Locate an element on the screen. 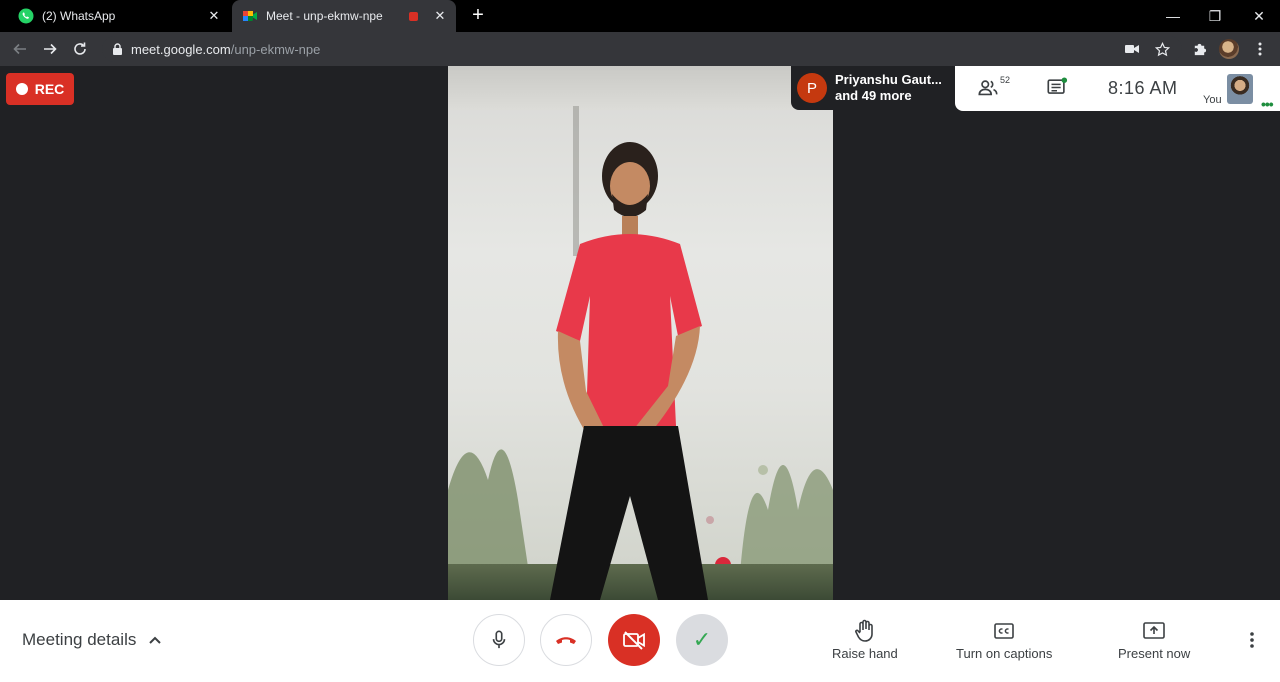 Image resolution: width=1280 pixels, height=682 pixels. google-meet-icon is located at coordinates (250, 16).